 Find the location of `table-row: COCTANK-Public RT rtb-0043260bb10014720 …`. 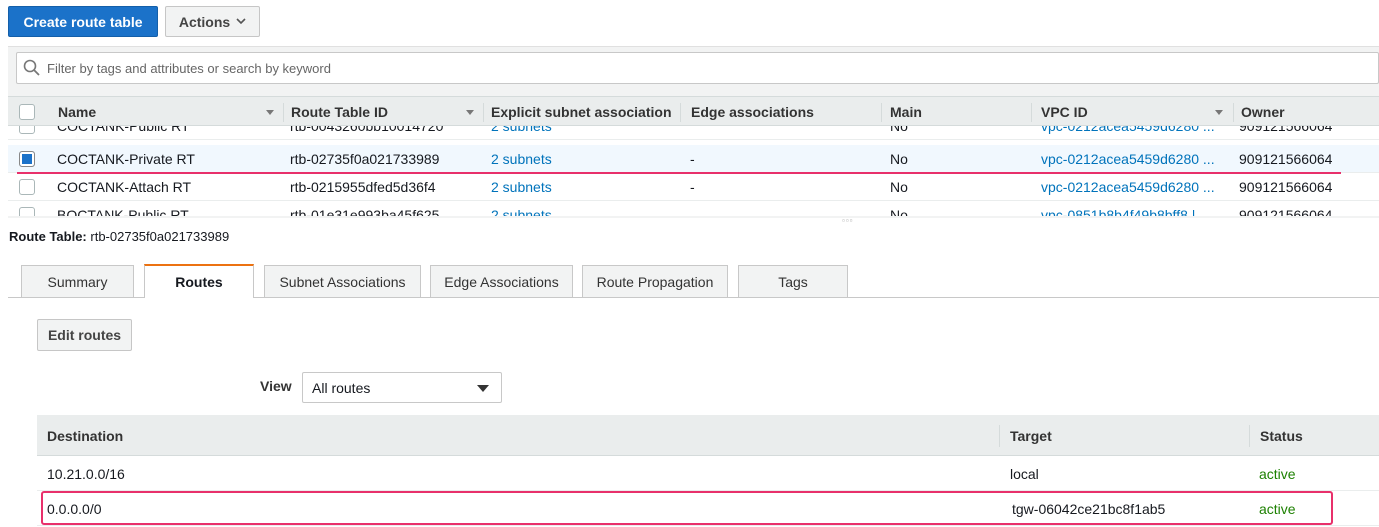

table-row: COCTANK-Public RT rtb-0043260bb10014720 … is located at coordinates (693, 133).